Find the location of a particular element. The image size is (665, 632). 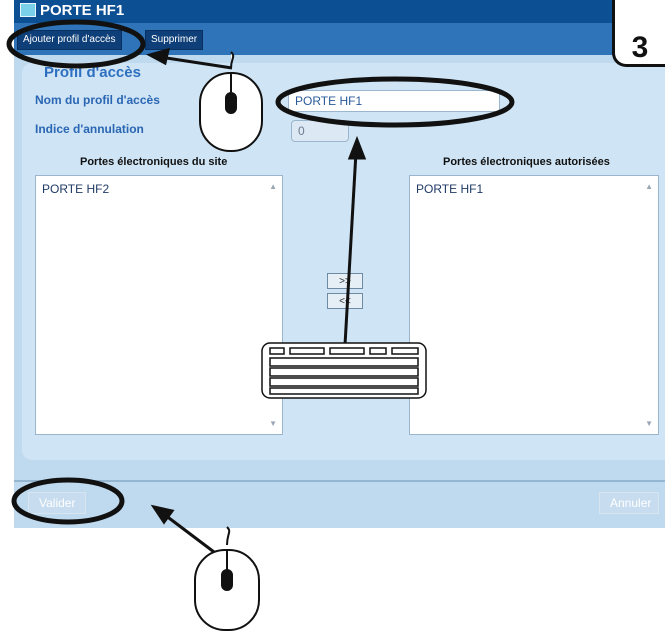

remove-door-button: << is located at coordinates (345, 301).